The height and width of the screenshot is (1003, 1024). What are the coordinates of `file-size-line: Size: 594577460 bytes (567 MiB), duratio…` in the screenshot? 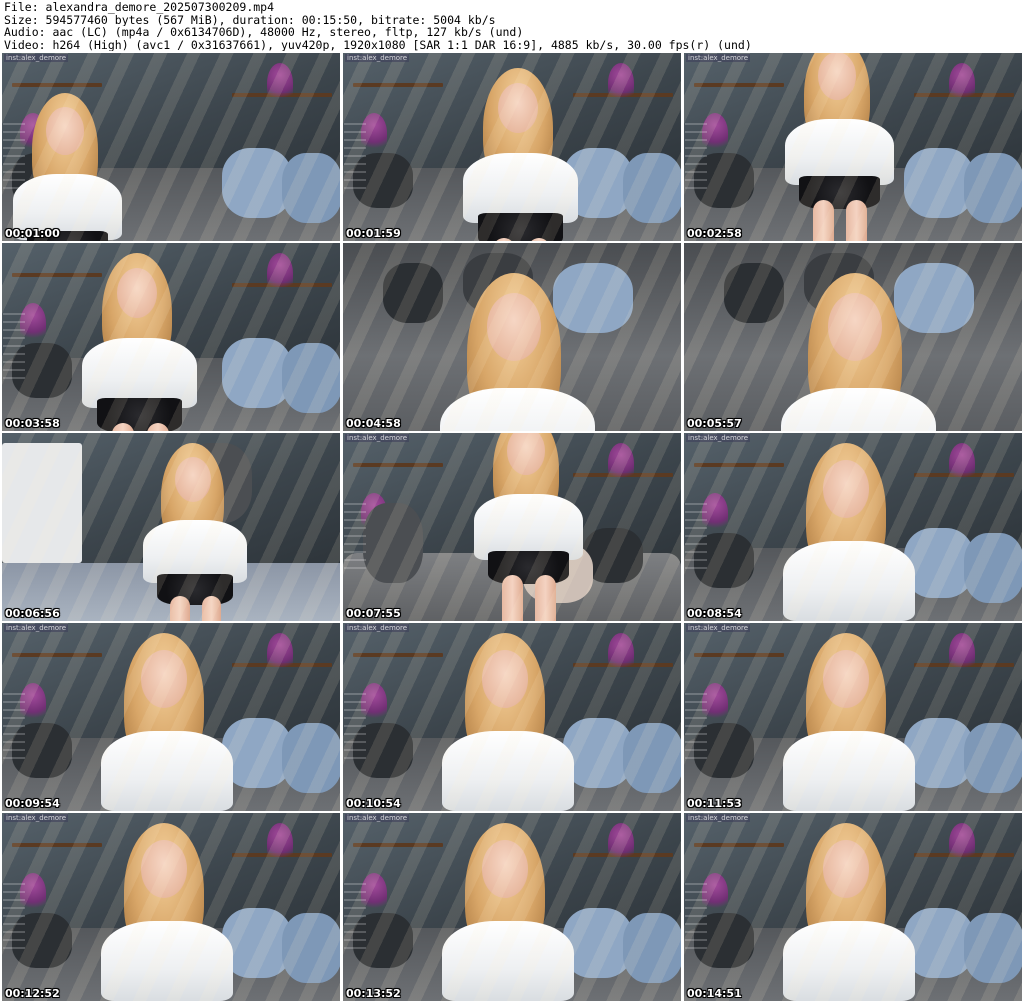 It's located at (250, 19).